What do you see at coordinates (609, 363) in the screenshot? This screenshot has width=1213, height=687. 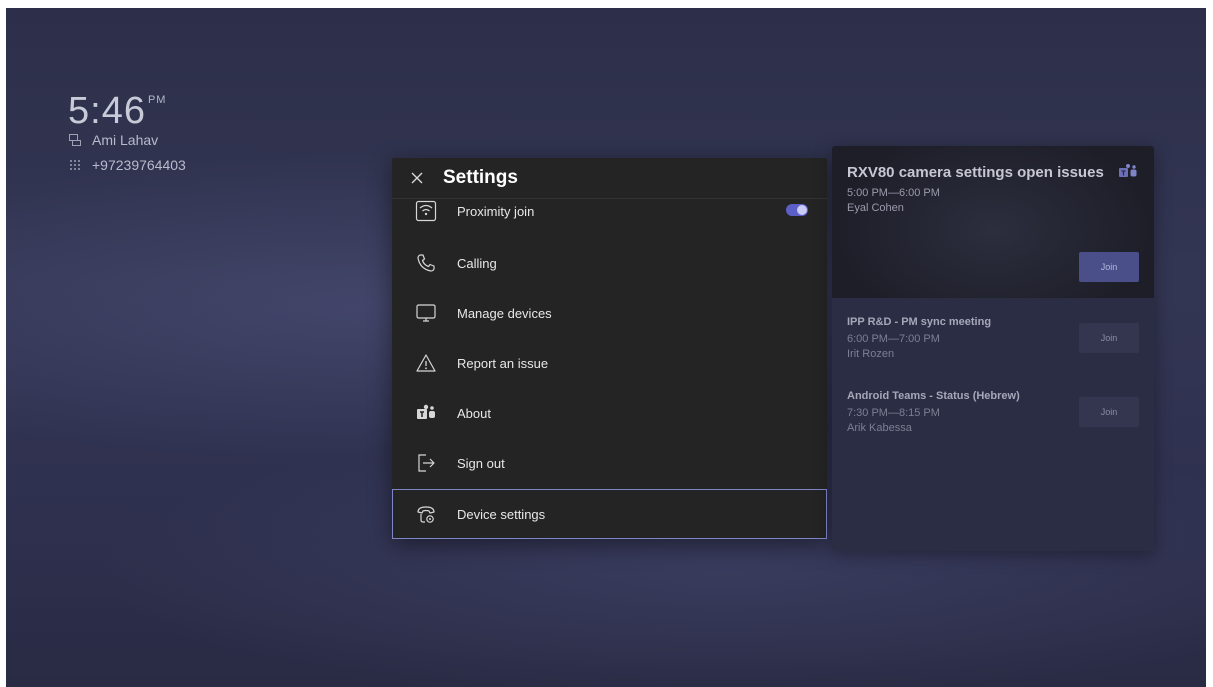 I see `menu-item-report-issue: Report an issue` at bounding box center [609, 363].